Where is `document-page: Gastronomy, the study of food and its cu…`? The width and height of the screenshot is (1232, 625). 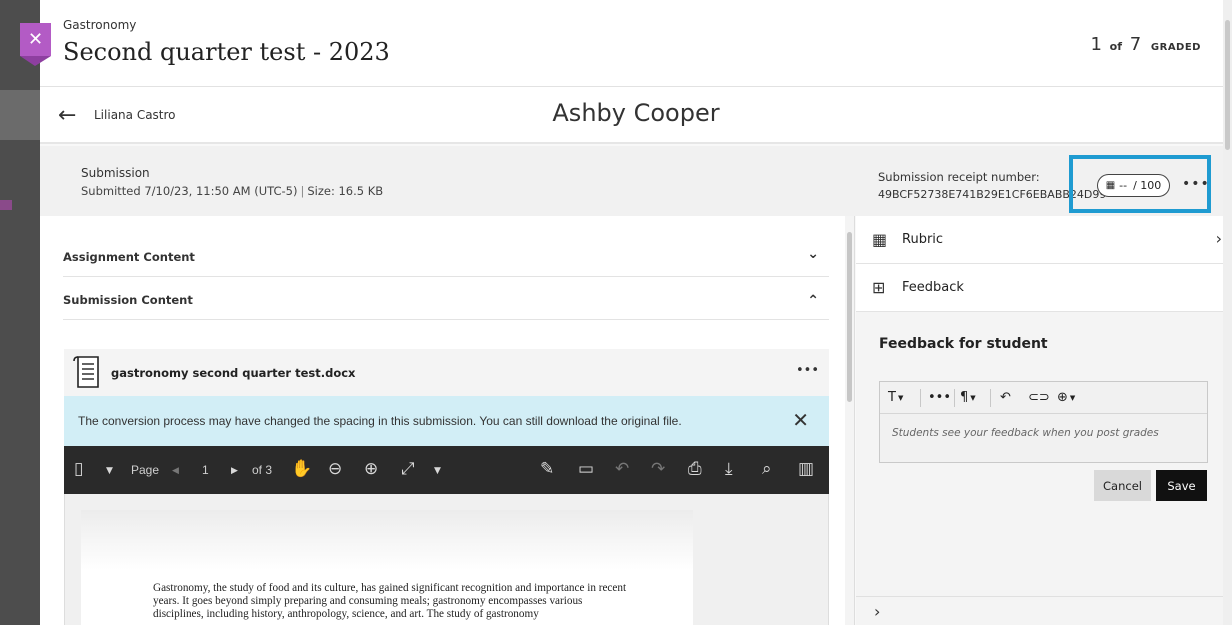
document-page: Gastronomy, the study of food and its cu… is located at coordinates (387, 567).